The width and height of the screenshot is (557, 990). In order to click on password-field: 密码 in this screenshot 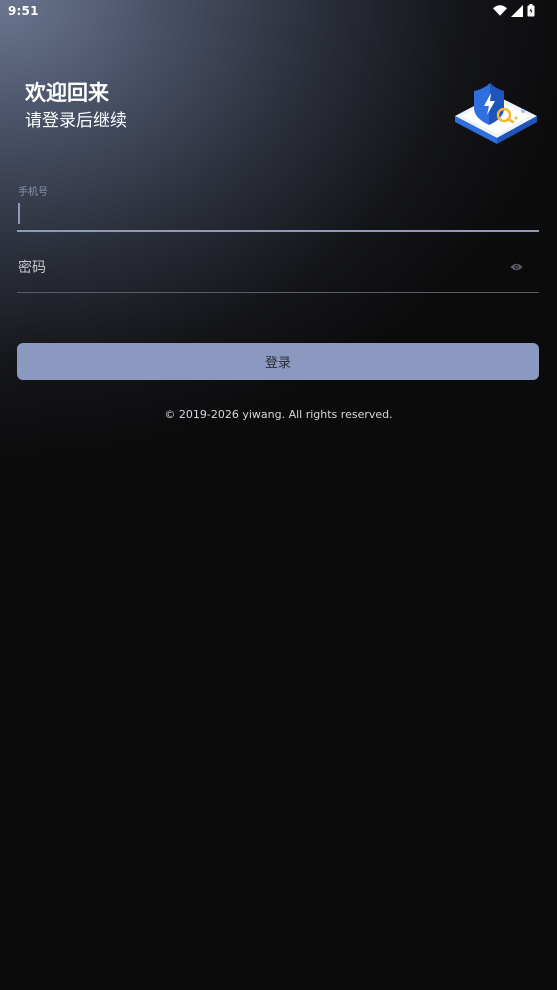, I will do `click(278, 271)`.